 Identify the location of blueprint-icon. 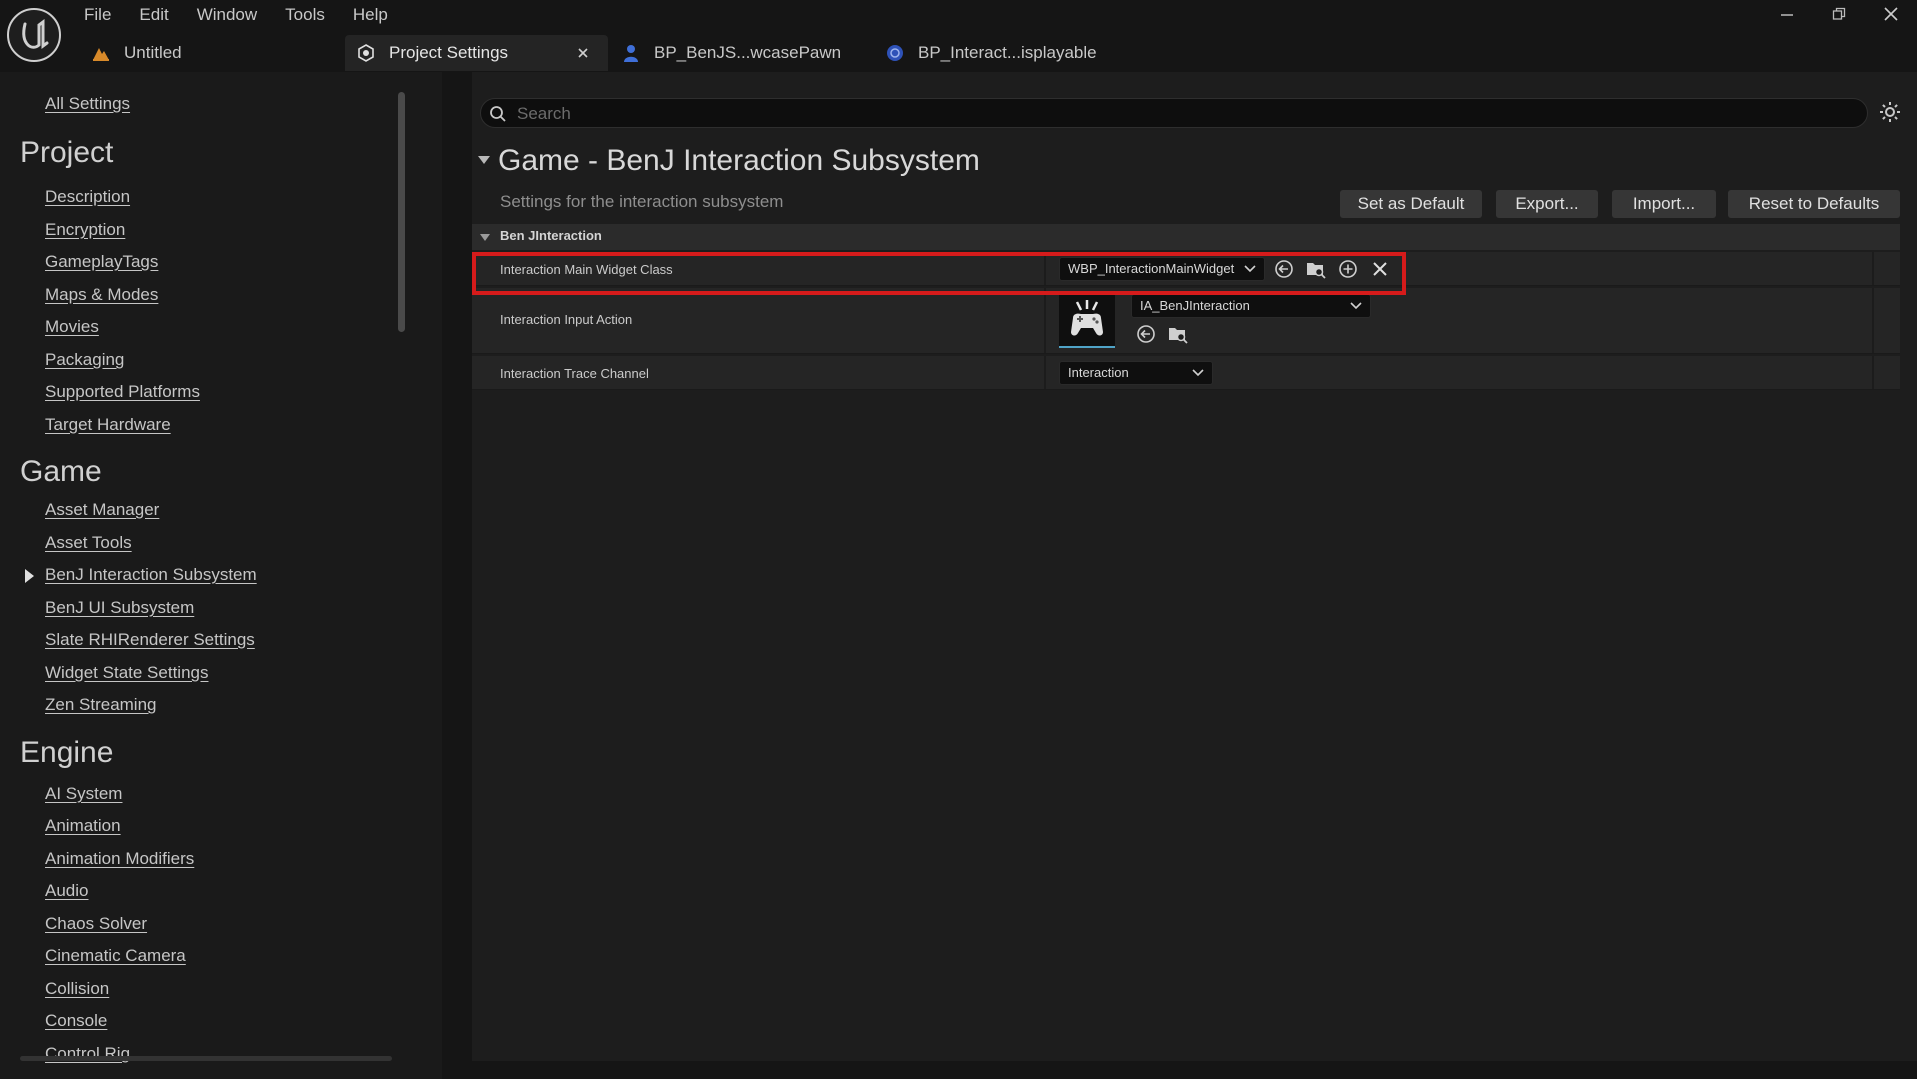
(895, 53).